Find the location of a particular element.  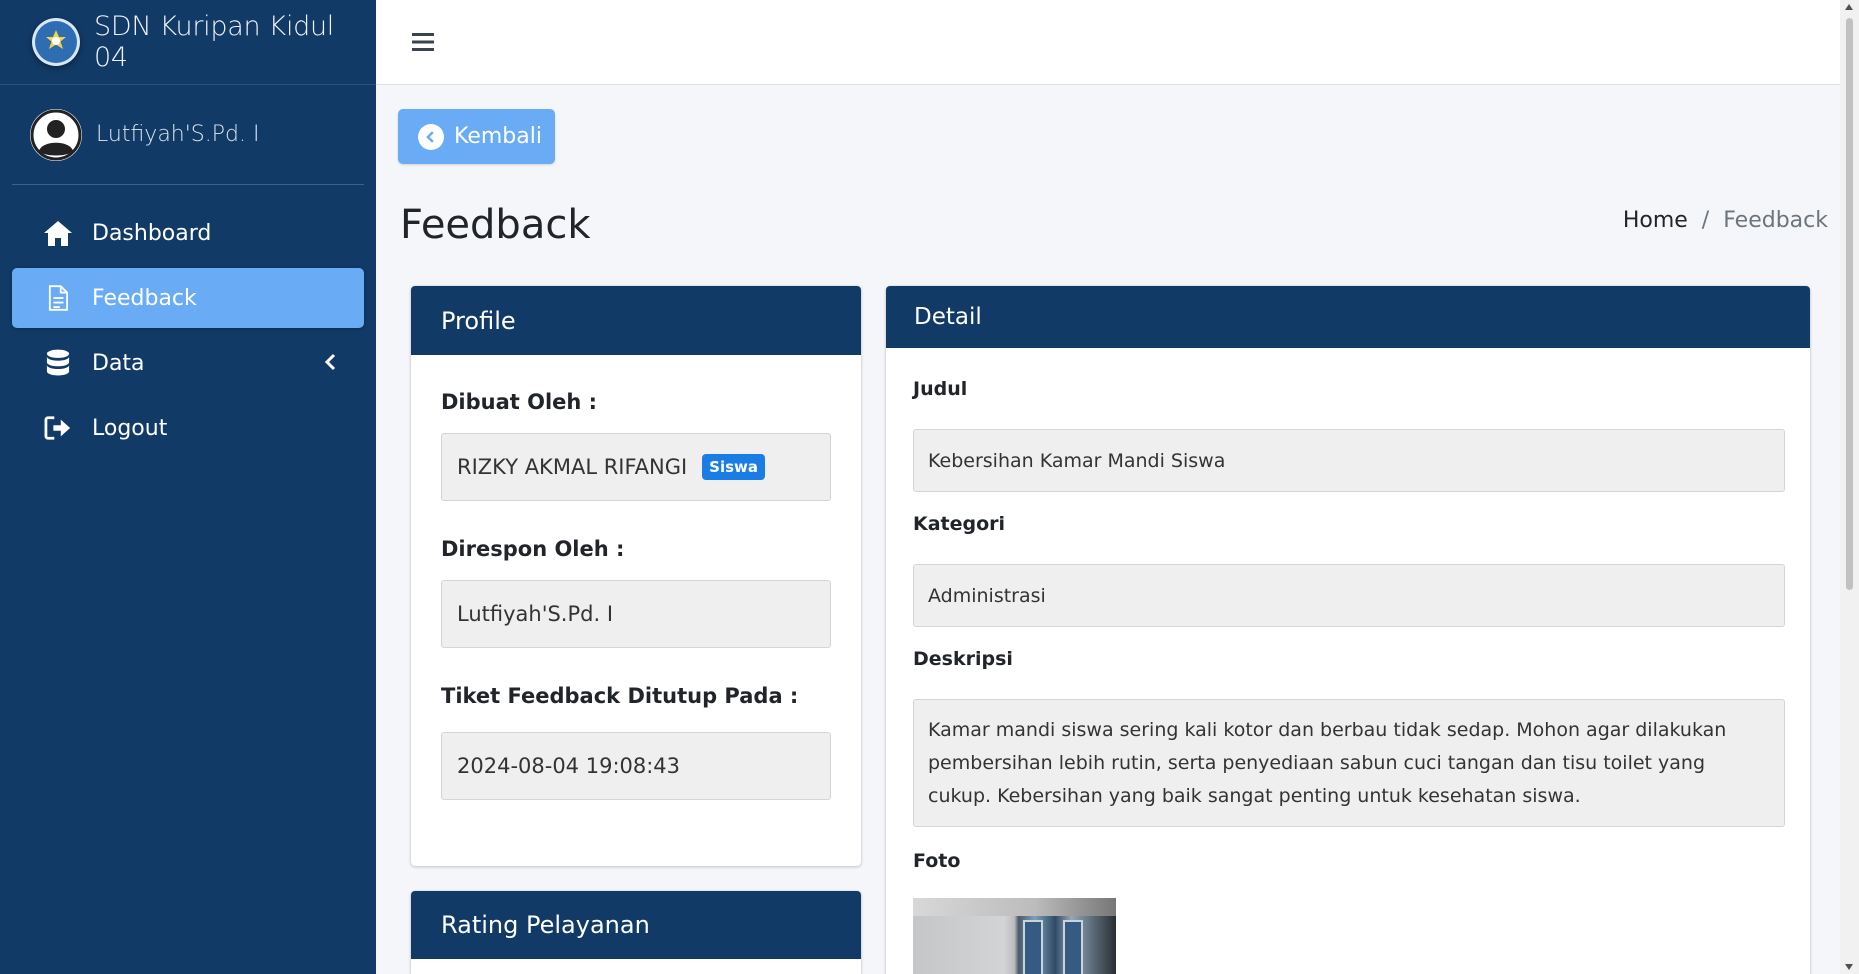

photo-label: Foto is located at coordinates (937, 861).